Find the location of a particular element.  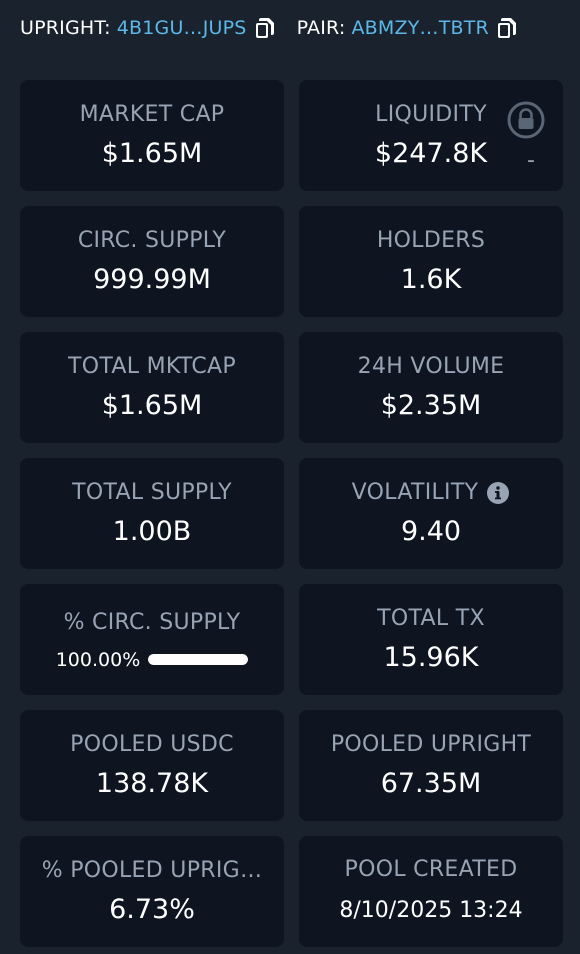

total-supply-card: TOTAL SUPPLY 1.00B is located at coordinates (152, 513).